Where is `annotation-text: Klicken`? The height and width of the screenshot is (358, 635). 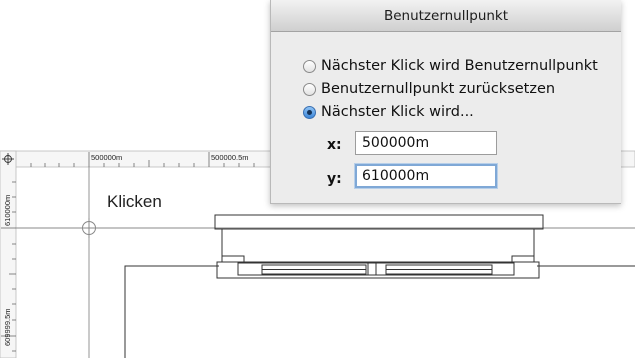
annotation-text: Klicken is located at coordinates (134, 201).